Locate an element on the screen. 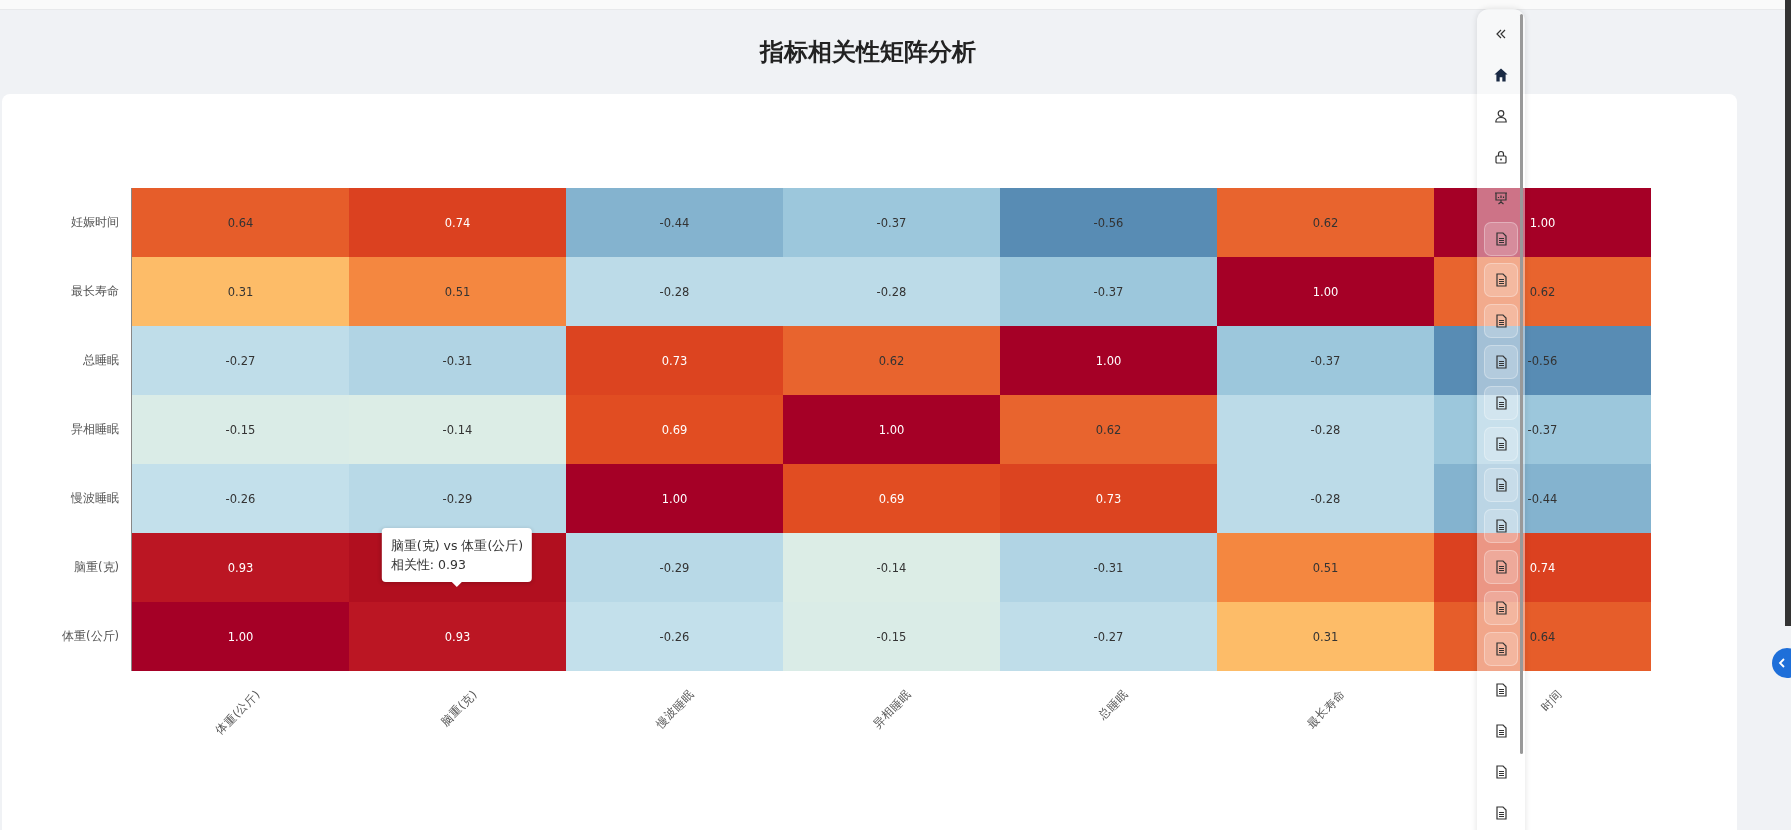 Image resolution: width=1791 pixels, height=830 pixels. tooltip-title: 脑重(克) vs 体重(公斤) is located at coordinates (457, 546).